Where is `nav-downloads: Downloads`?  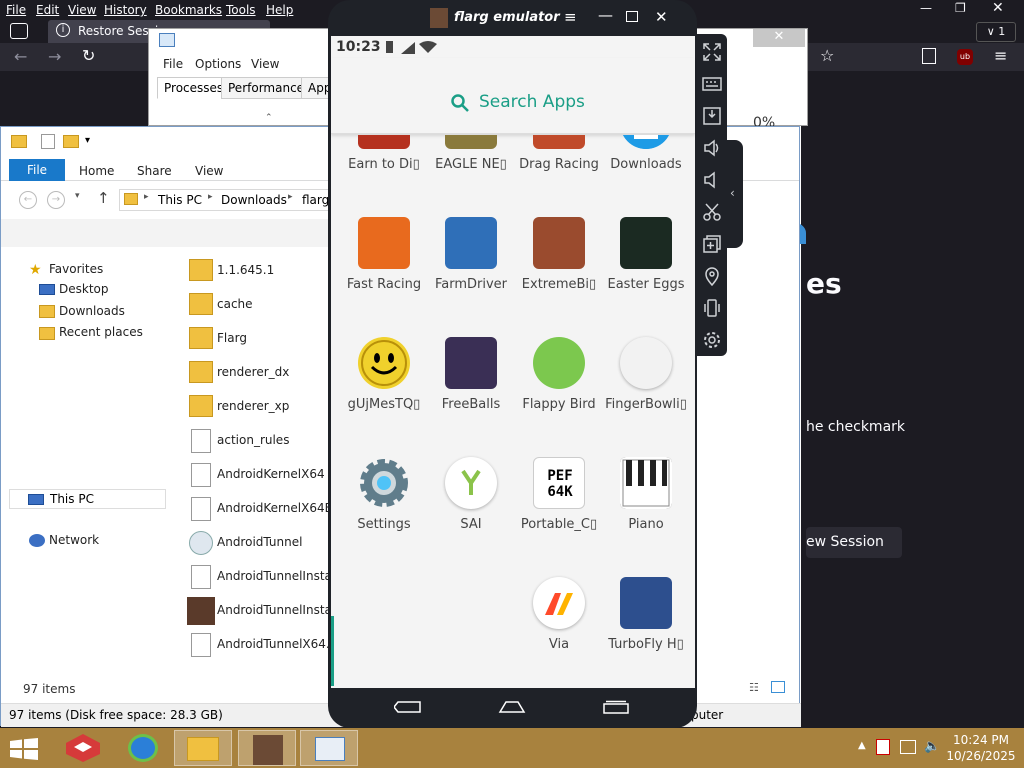 nav-downloads: Downloads is located at coordinates (92, 311).